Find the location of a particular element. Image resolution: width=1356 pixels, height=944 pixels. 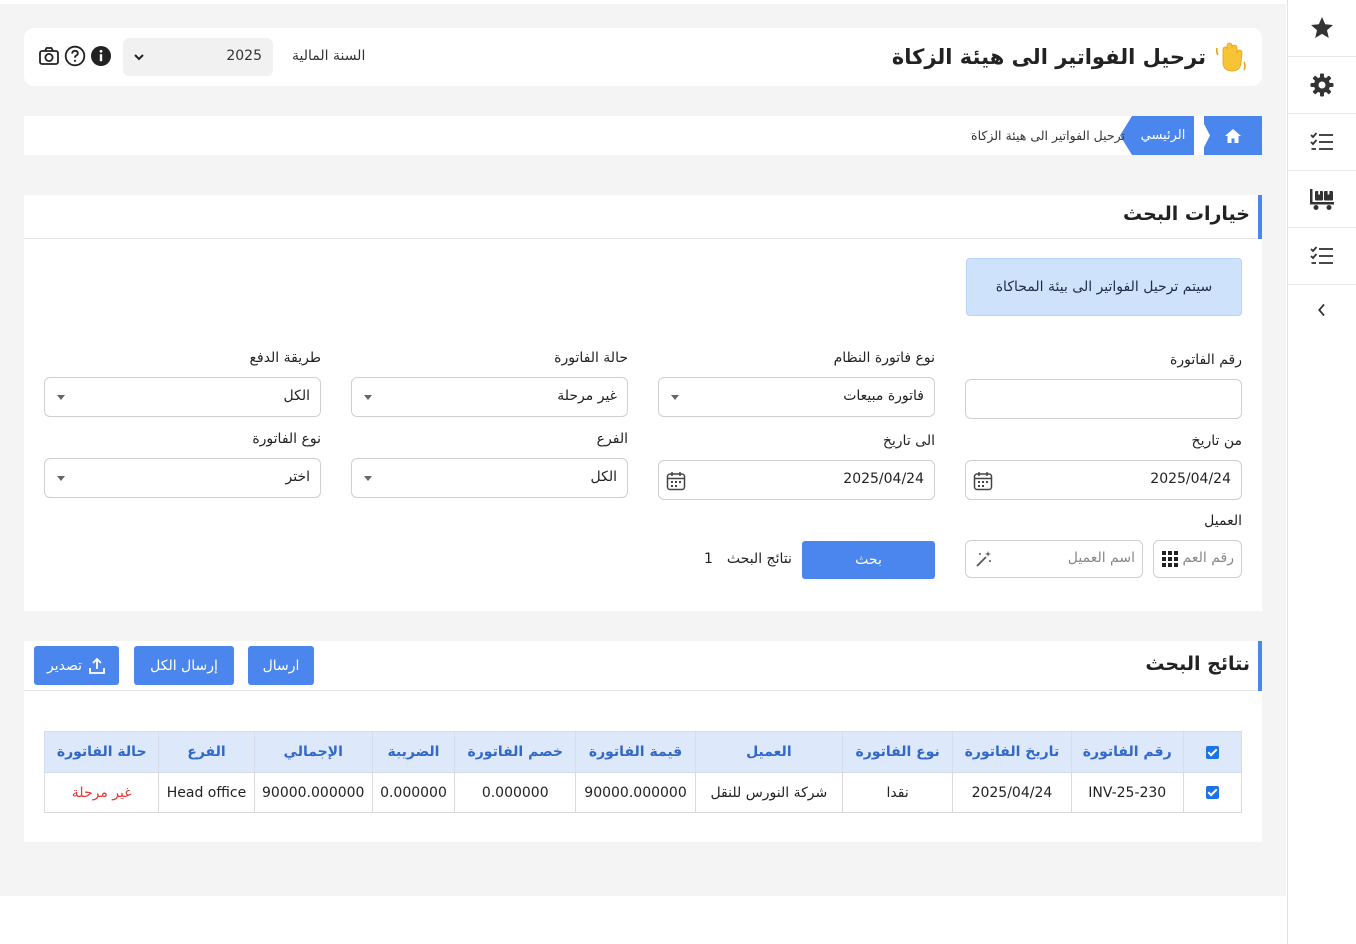

from-date-input: 2025/04/24 is located at coordinates (1103, 480).